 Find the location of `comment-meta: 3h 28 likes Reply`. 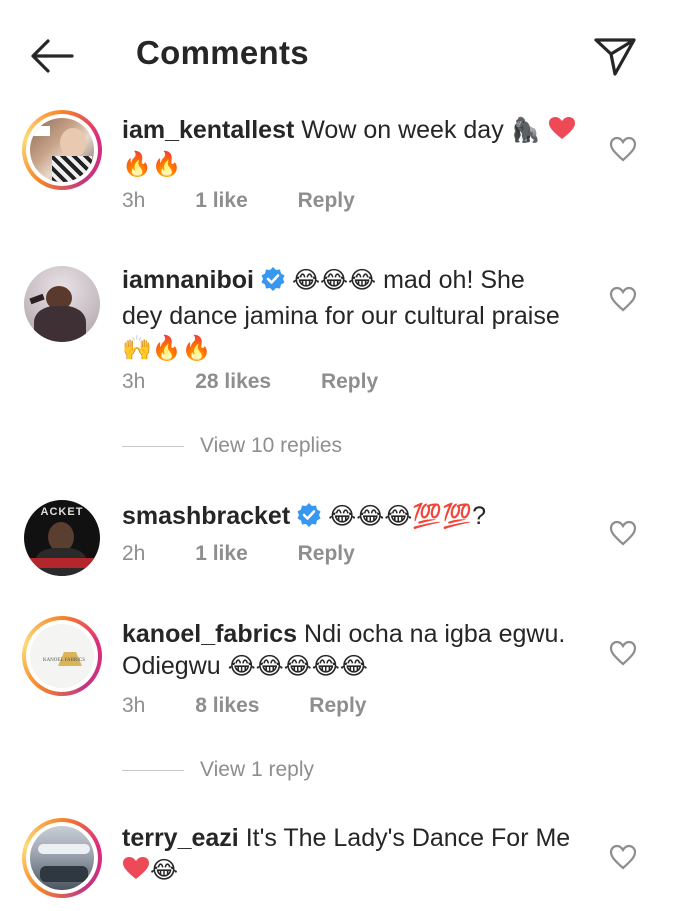

comment-meta: 3h 28 likes Reply is located at coordinates (272, 382).